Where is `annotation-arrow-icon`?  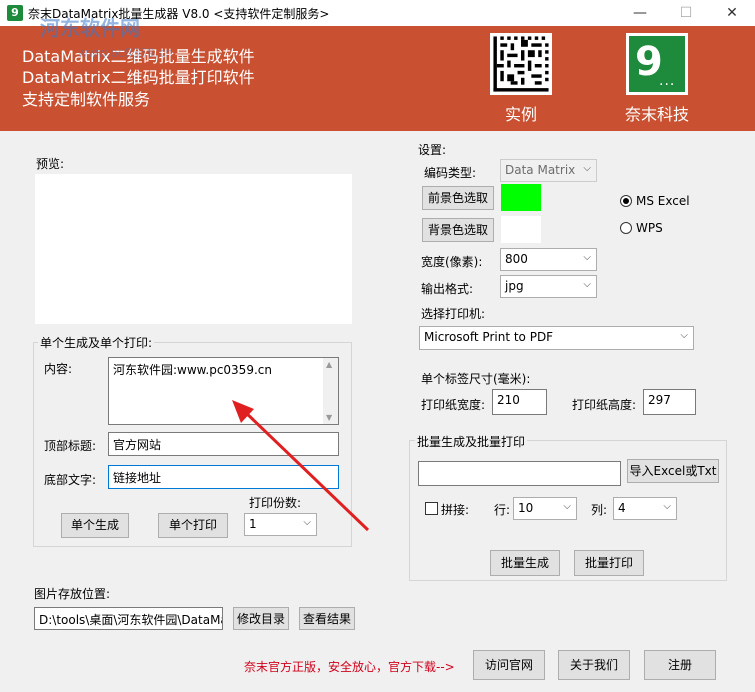 annotation-arrow-icon is located at coordinates (301, 466).